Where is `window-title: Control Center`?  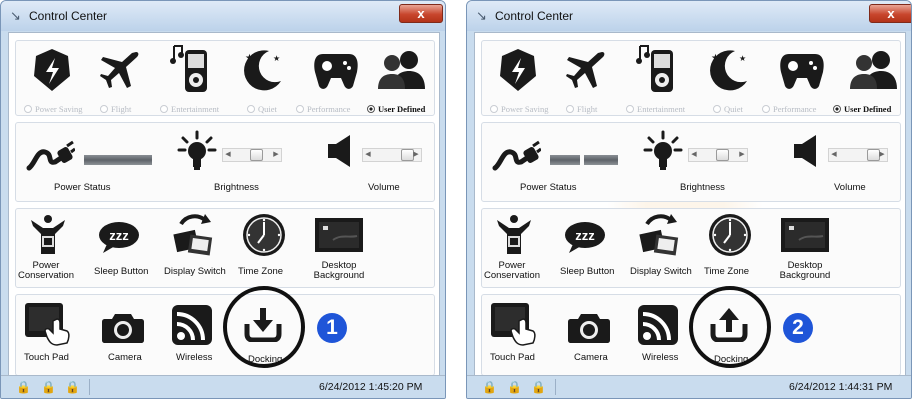 window-title: Control Center is located at coordinates (534, 16).